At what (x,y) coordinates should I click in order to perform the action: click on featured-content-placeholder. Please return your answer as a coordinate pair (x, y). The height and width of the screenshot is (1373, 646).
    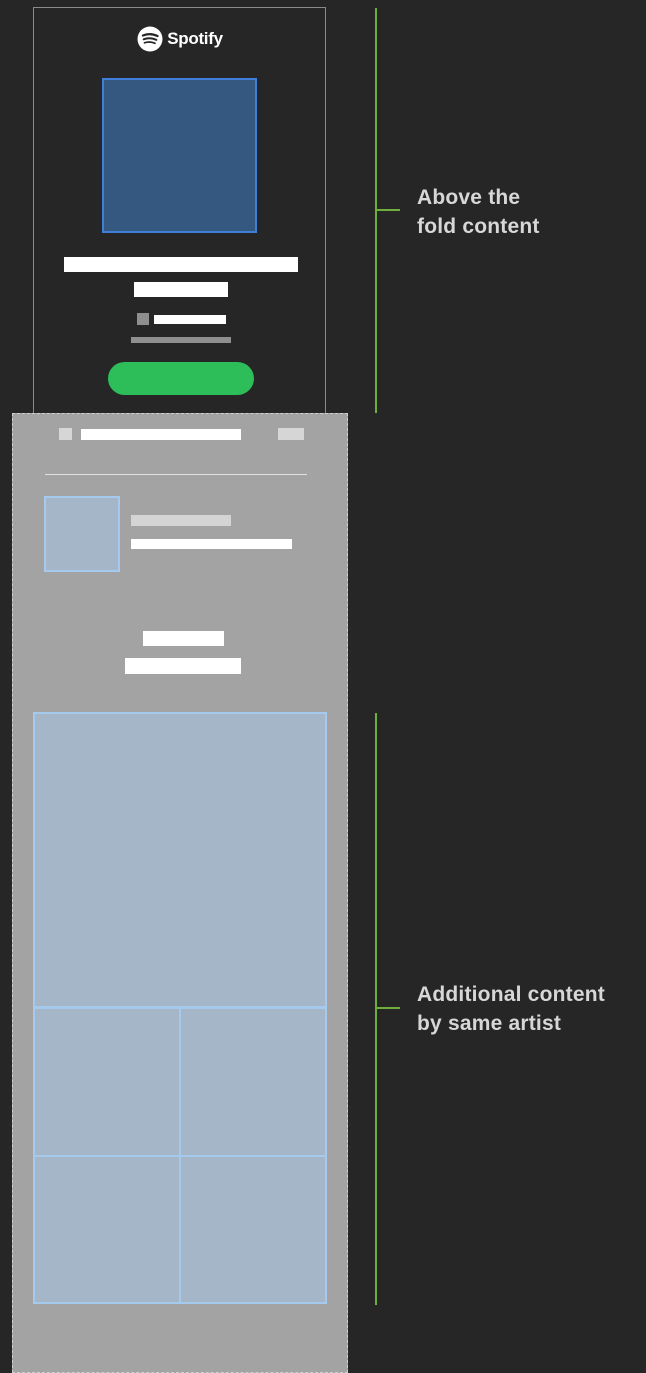
    Looking at the image, I should click on (180, 860).